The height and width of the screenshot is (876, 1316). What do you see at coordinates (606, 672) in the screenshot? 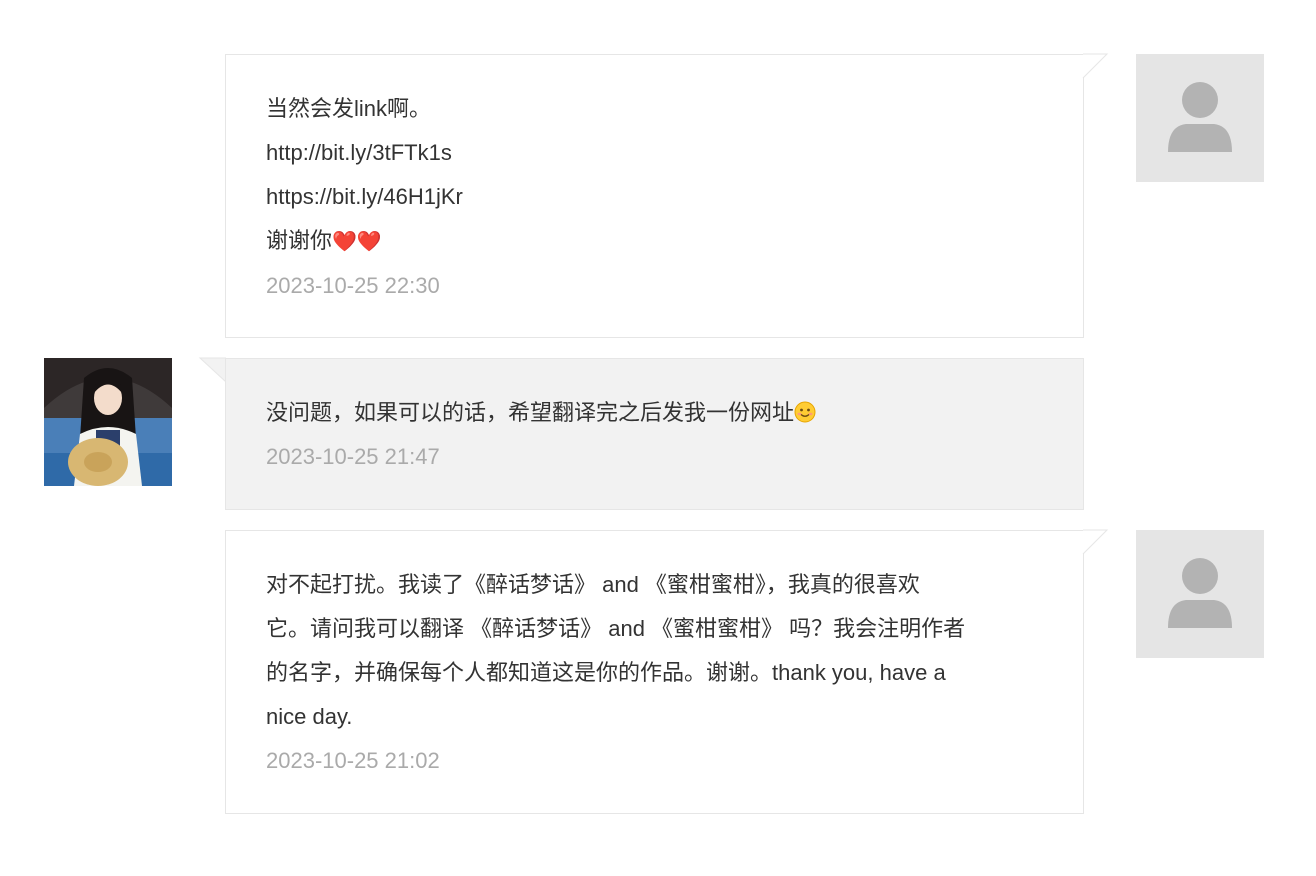
I see `message-text-line: 的名字，并确保每个人都知道这是你的作品。谢谢。thank you, have a` at bounding box center [606, 672].